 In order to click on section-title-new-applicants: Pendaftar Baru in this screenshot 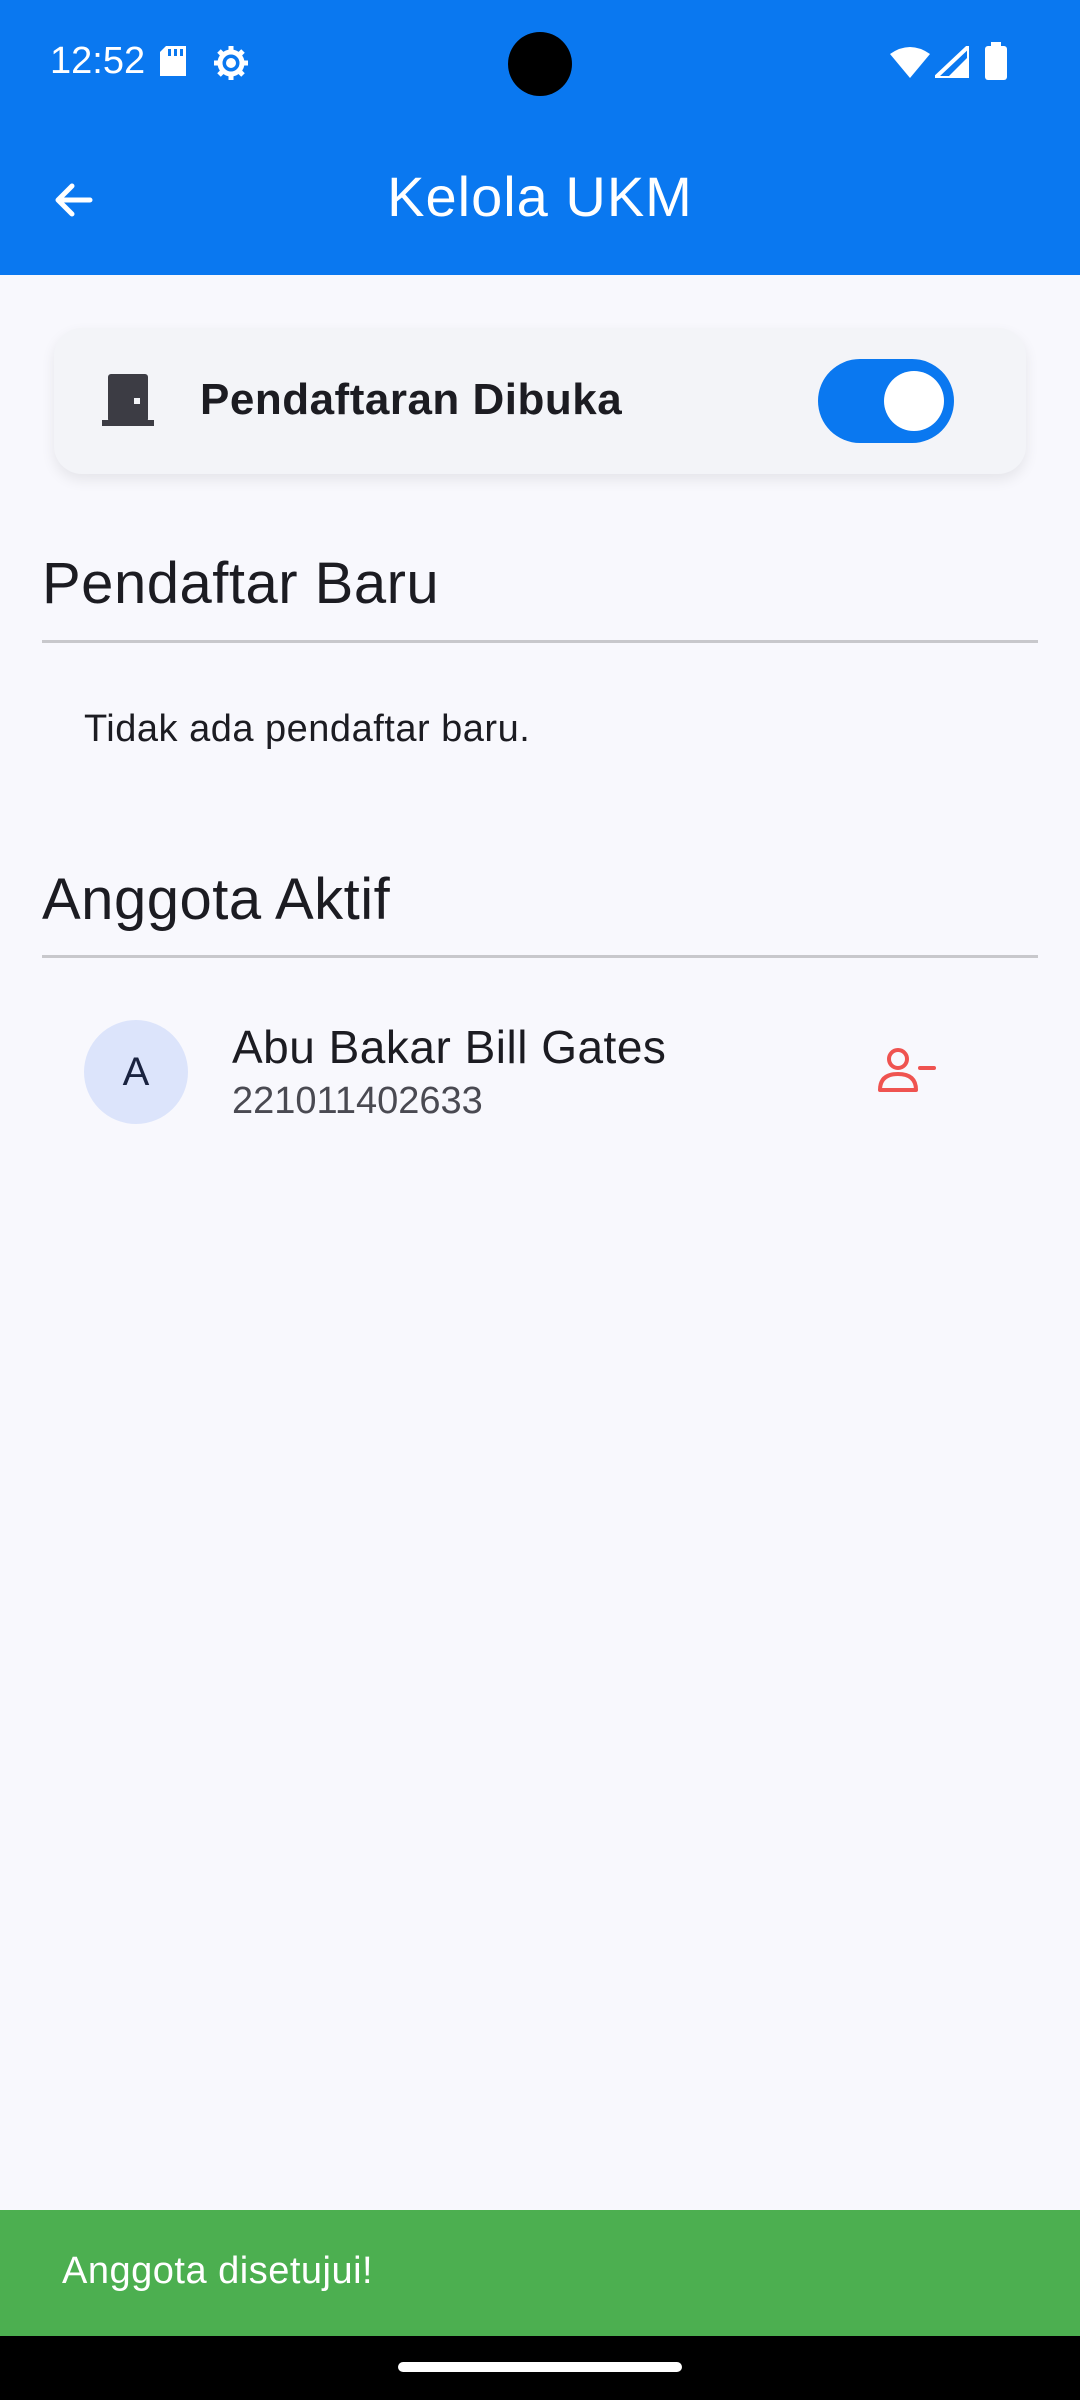, I will do `click(241, 583)`.